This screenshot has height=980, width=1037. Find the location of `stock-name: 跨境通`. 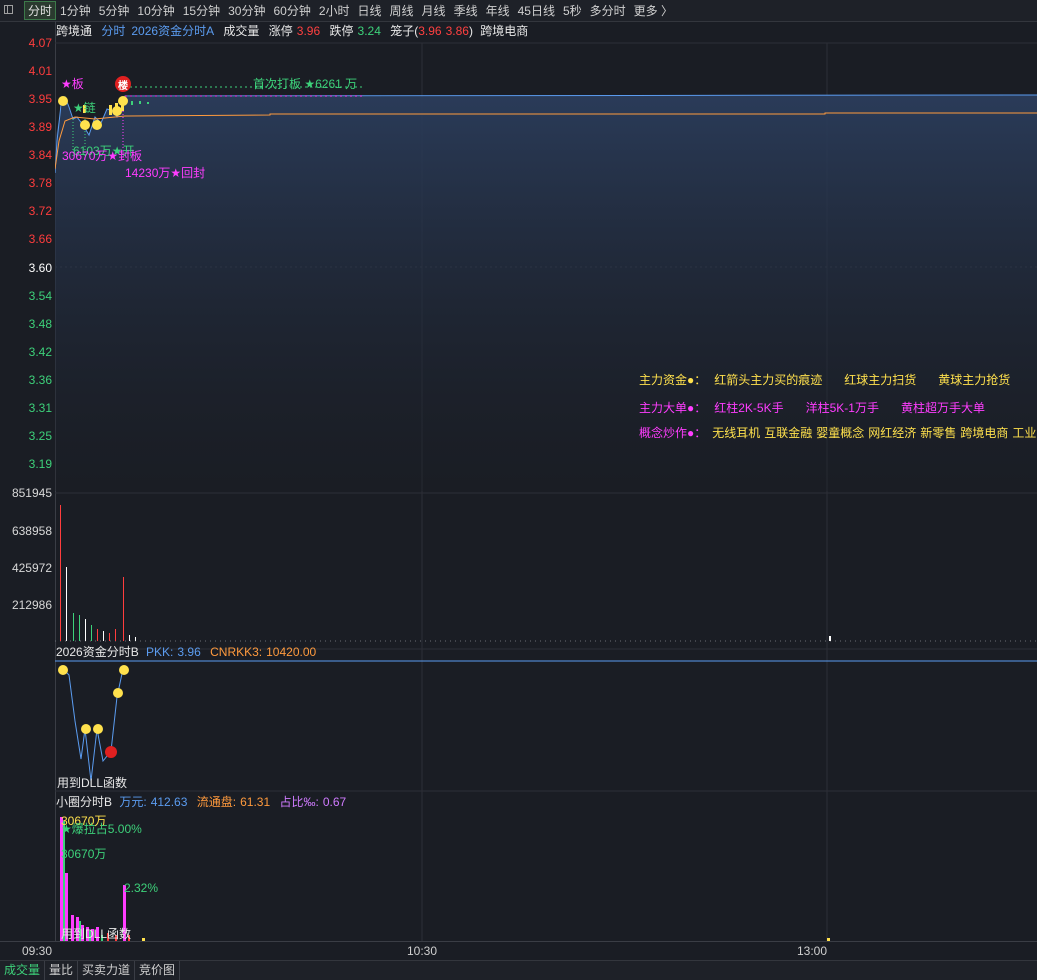

stock-name: 跨境通 is located at coordinates (74, 31).